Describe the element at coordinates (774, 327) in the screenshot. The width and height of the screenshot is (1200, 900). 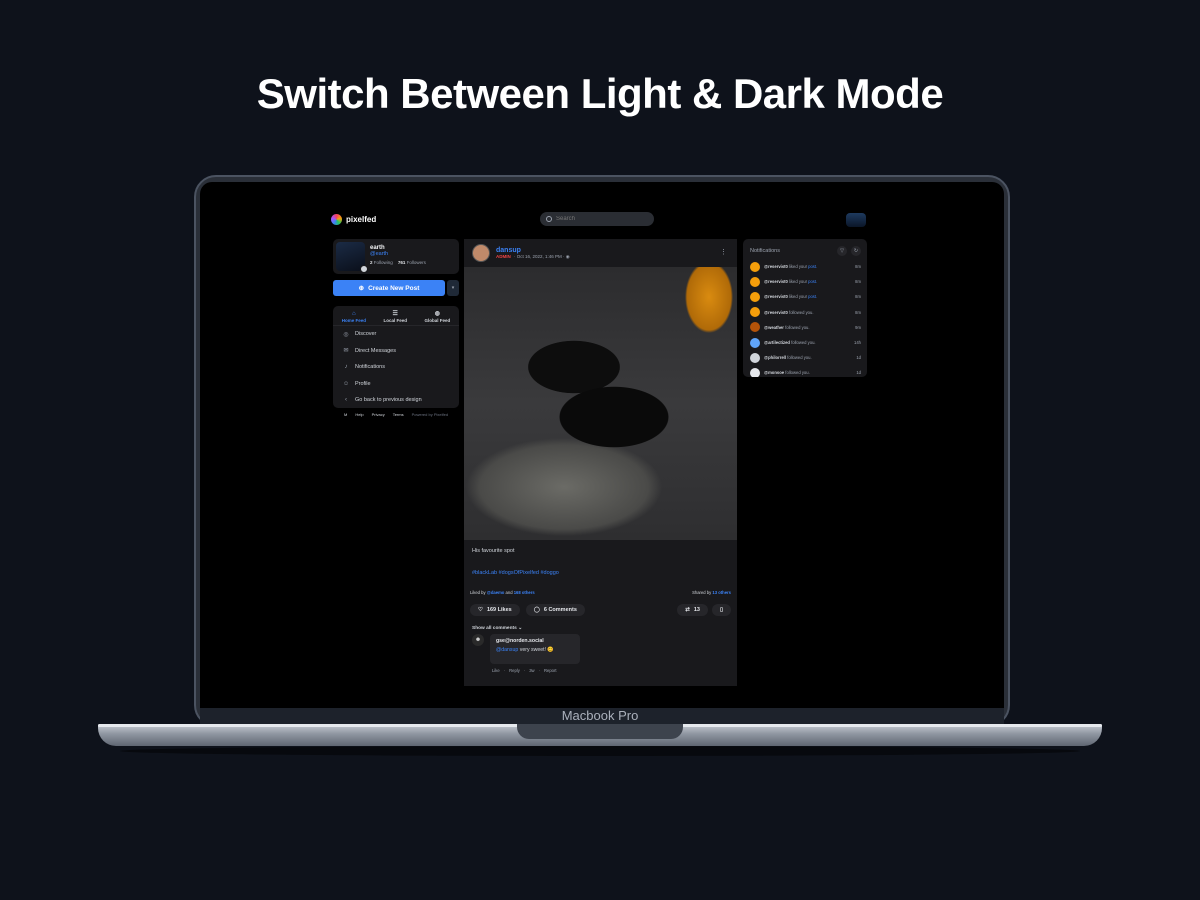
I see `notification-user: @weather` at that location.